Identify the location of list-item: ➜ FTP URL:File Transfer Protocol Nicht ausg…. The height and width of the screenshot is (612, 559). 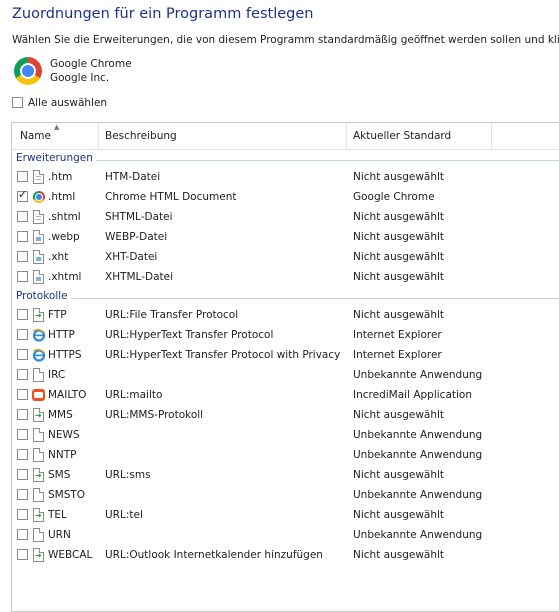
(285, 315).